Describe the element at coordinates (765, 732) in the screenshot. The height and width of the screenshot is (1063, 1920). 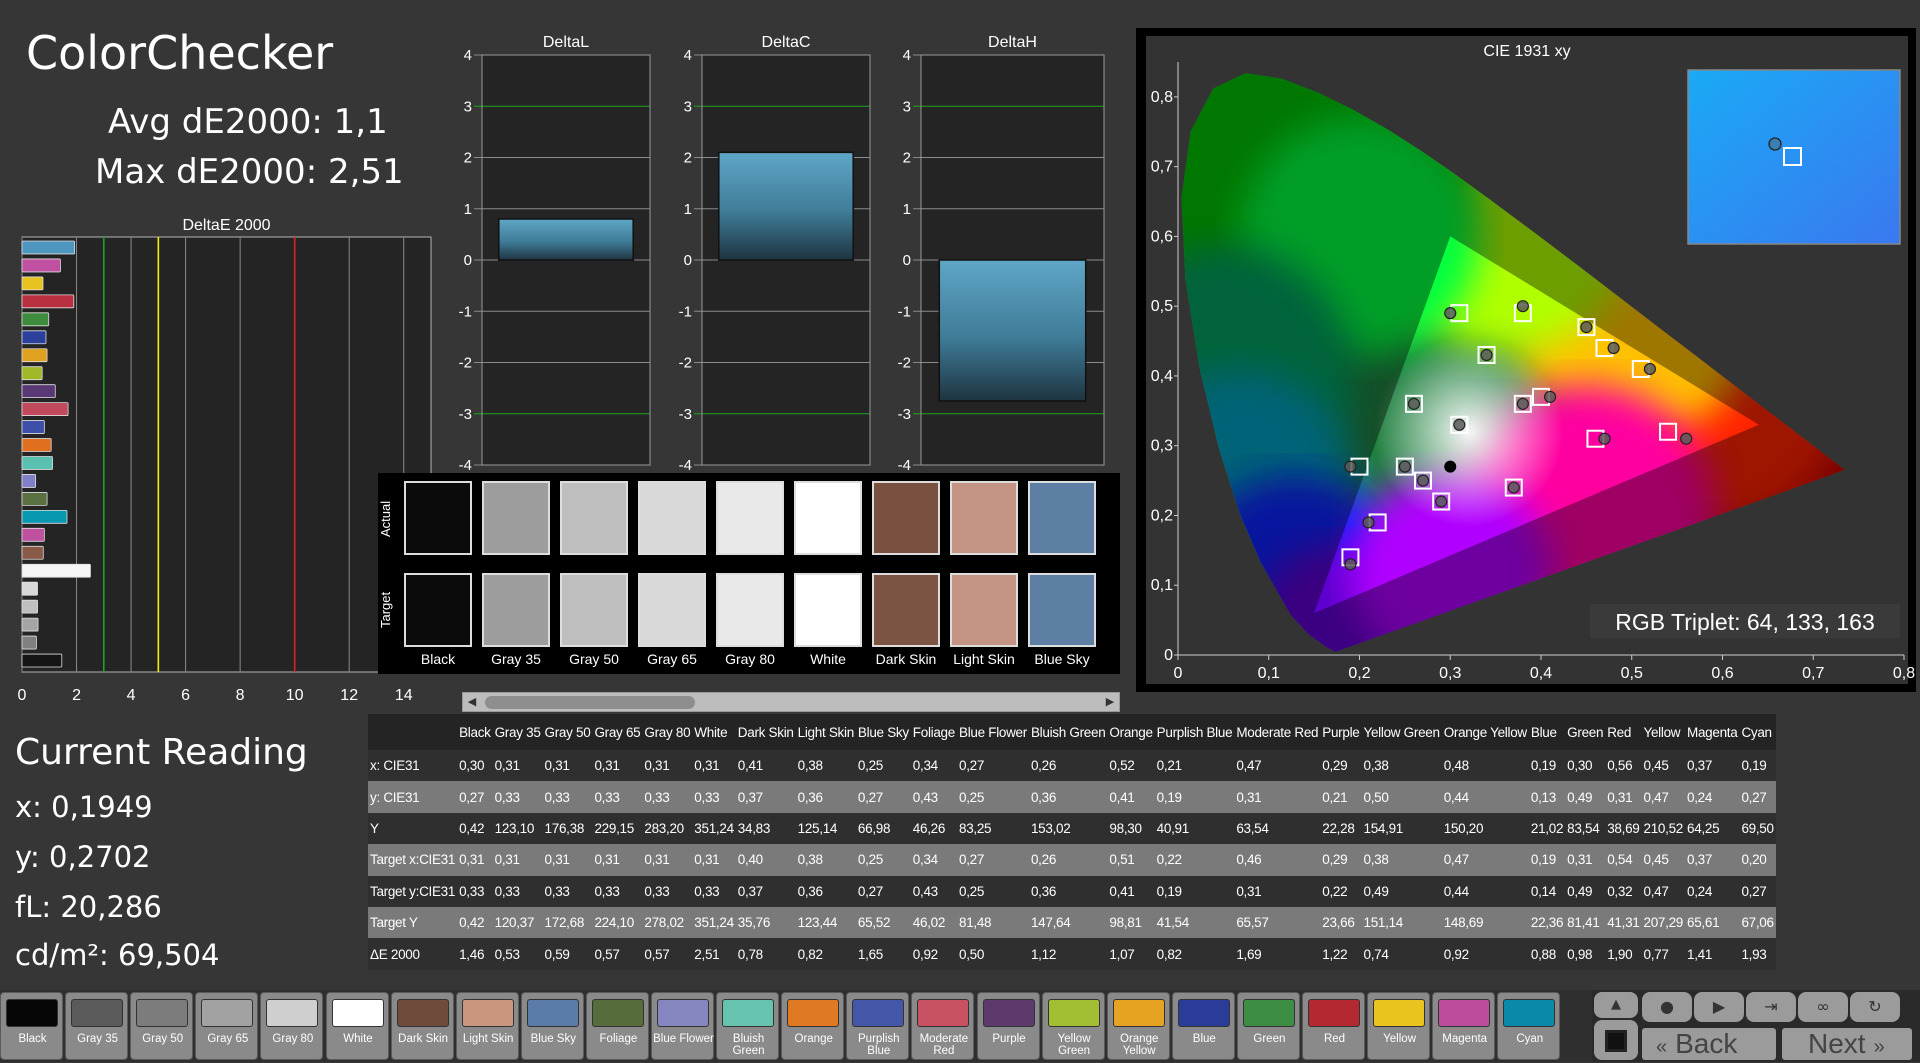
I see `column-header: Dark Skin` at that location.